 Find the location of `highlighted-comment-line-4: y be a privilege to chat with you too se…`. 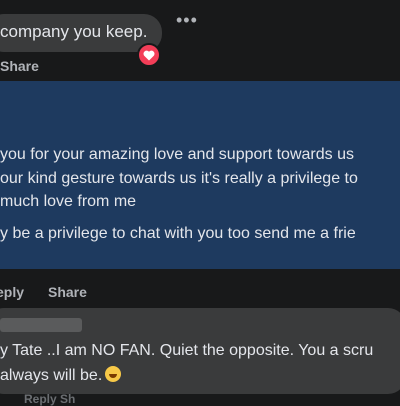

highlighted-comment-line-4: y be a privilege to chat with you too se… is located at coordinates (178, 233).